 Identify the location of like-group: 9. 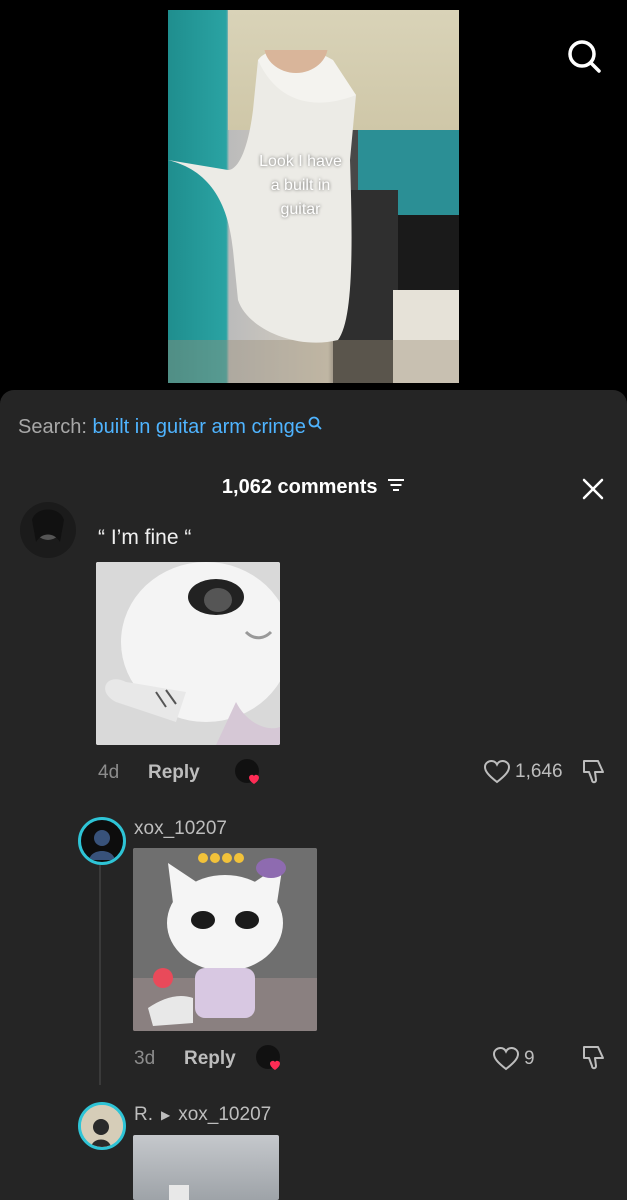
(514, 1059).